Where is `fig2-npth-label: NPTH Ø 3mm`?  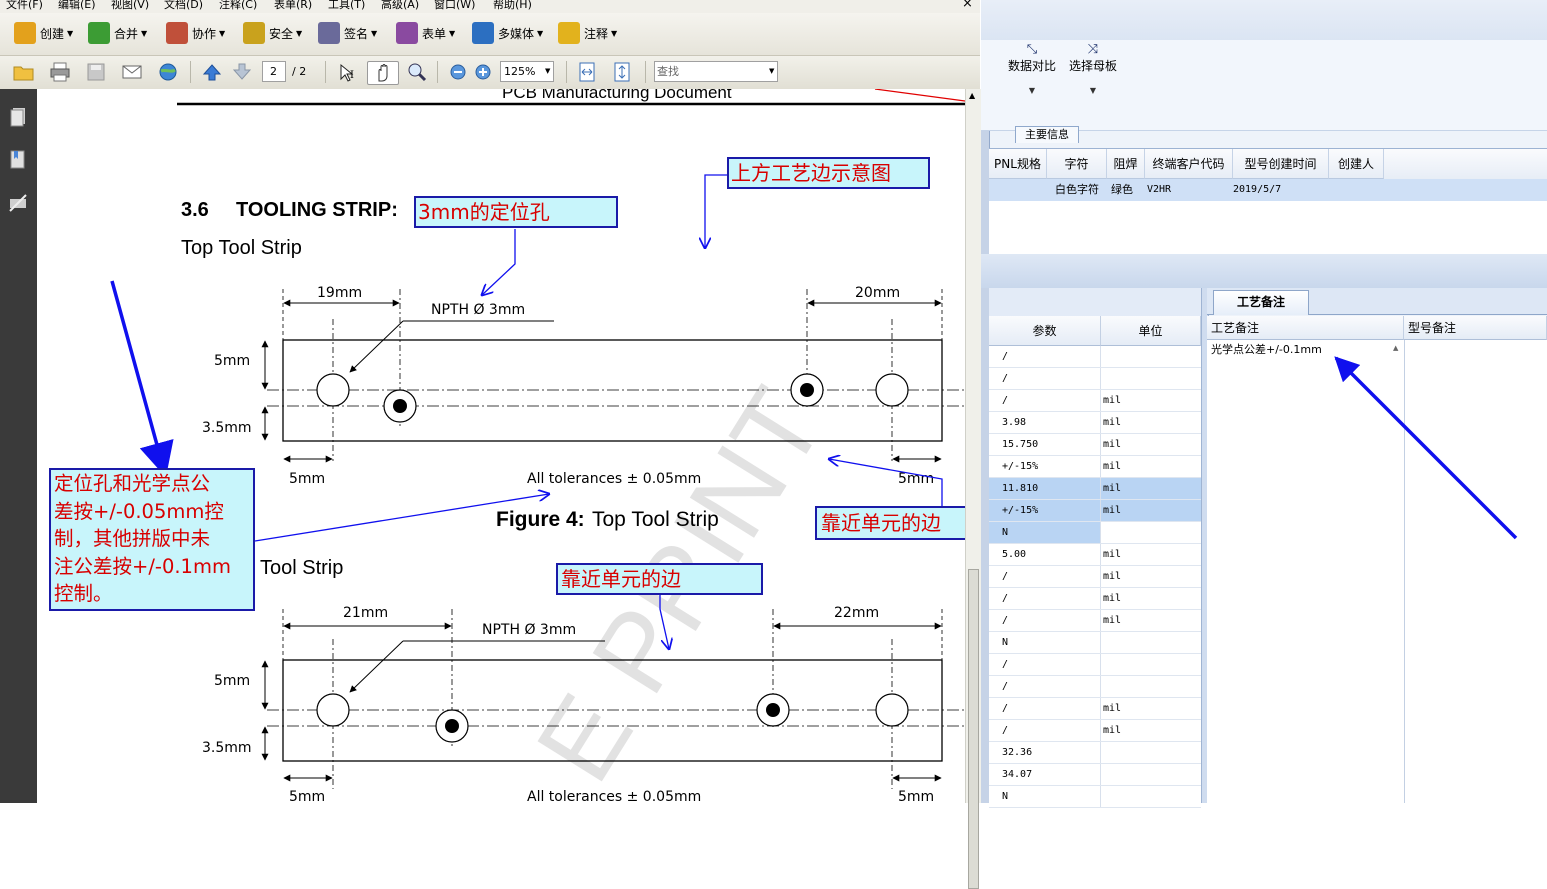 fig2-npth-label: NPTH Ø 3mm is located at coordinates (529, 630).